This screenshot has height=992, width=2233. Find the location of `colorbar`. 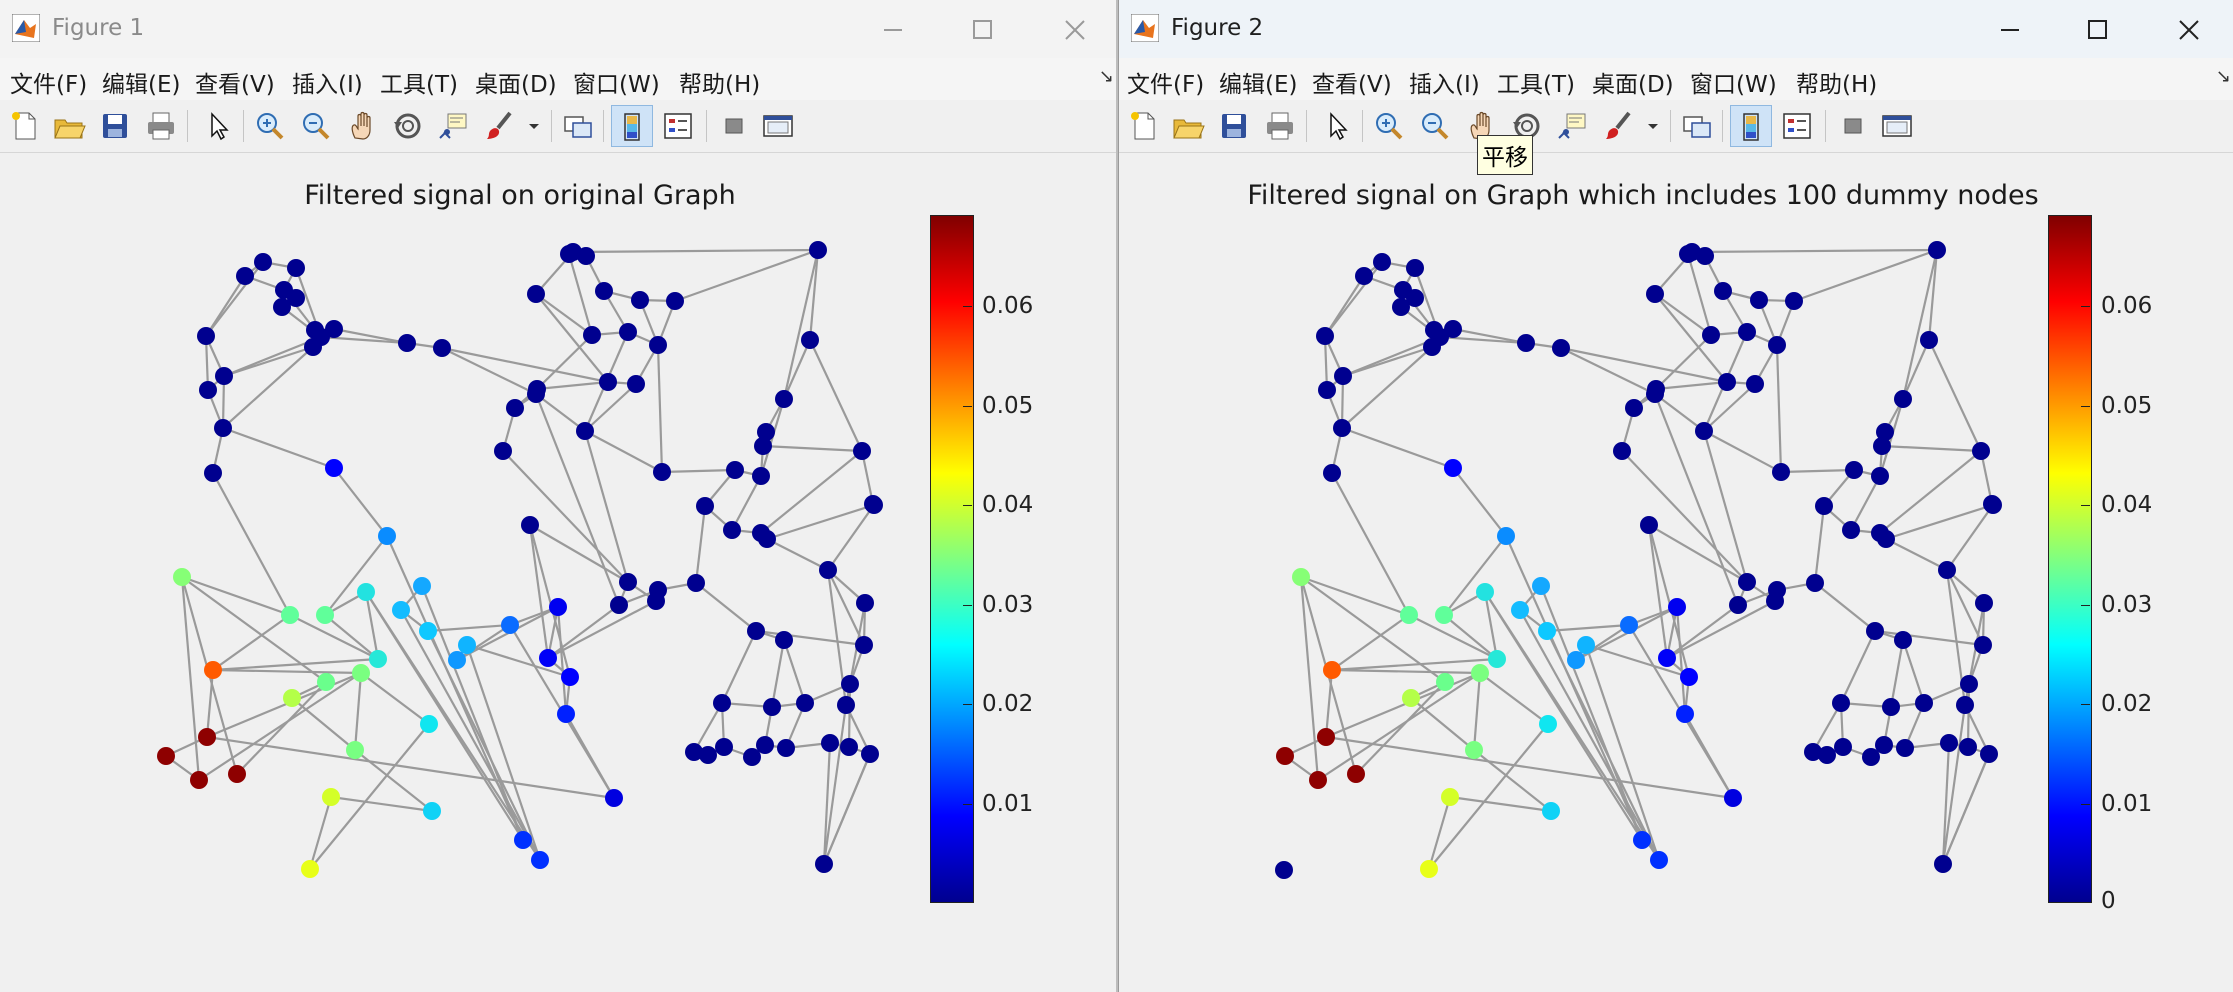

colorbar is located at coordinates (952, 559).